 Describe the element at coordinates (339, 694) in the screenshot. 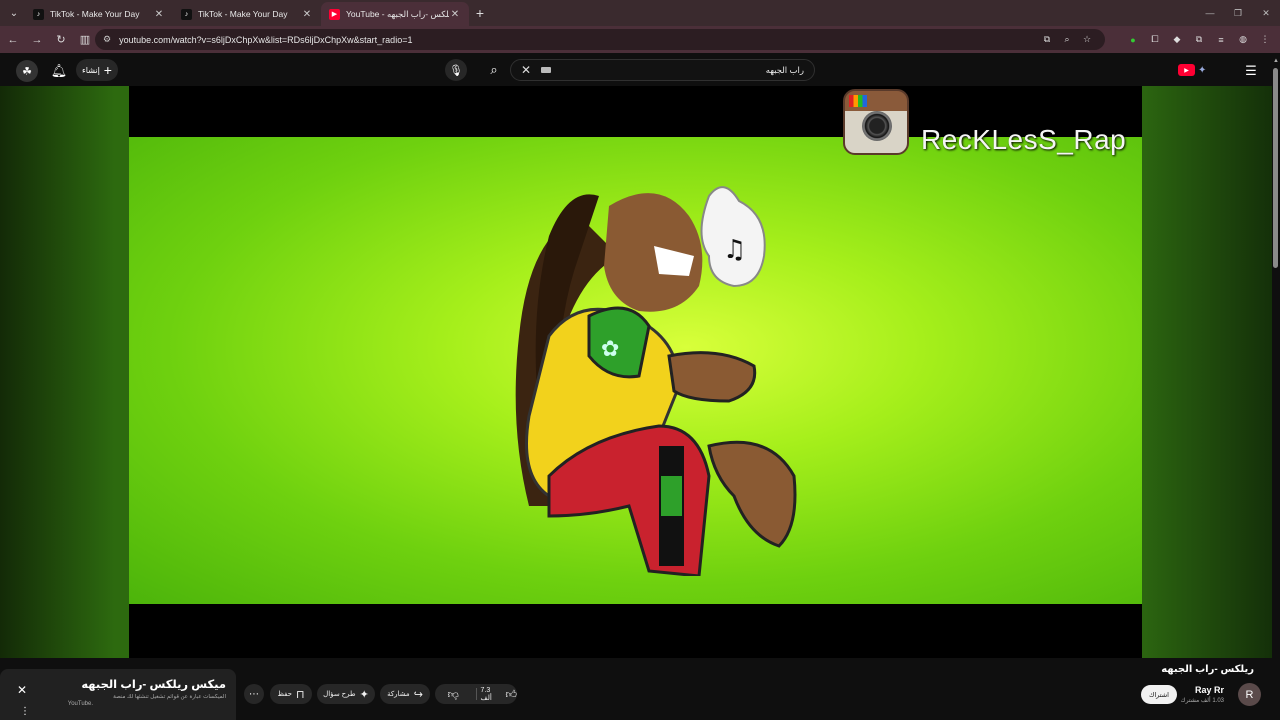

I see `ask-label: طرح سؤال` at that location.